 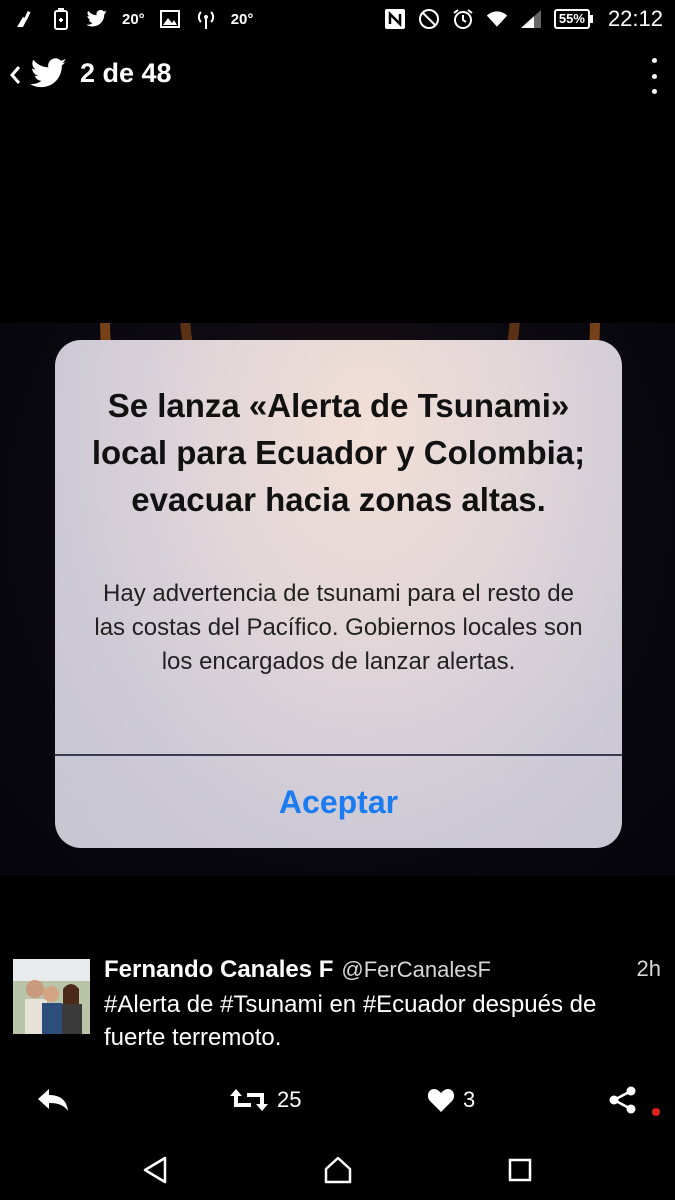 I want to click on tweet-actions: 25 3, so click(x=337, y=1100).